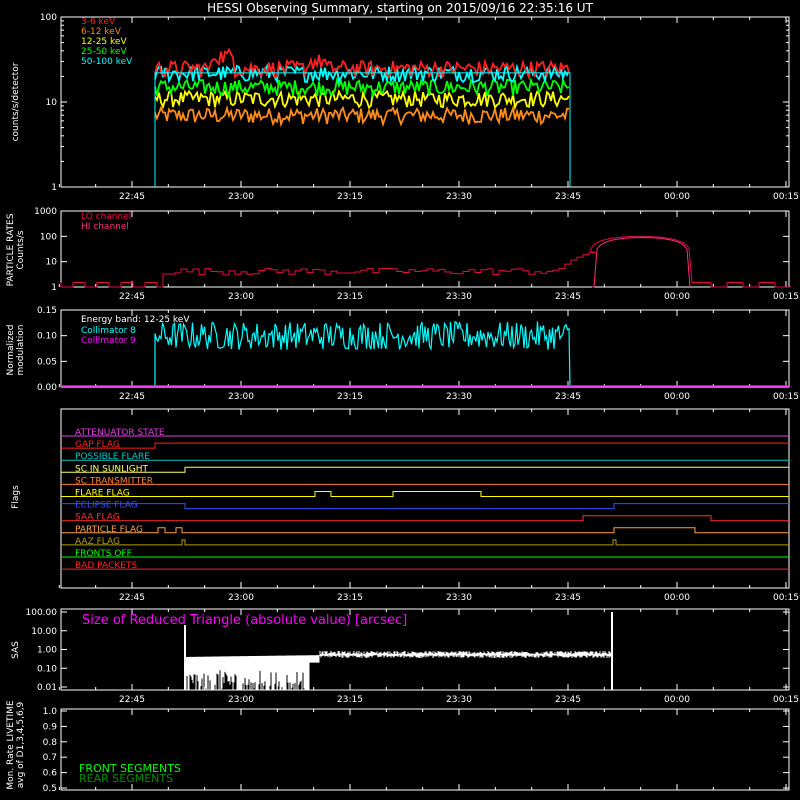 The image size is (800, 800). What do you see at coordinates (107, 62) in the screenshot?
I see `legend-entry: 50-100 keV` at bounding box center [107, 62].